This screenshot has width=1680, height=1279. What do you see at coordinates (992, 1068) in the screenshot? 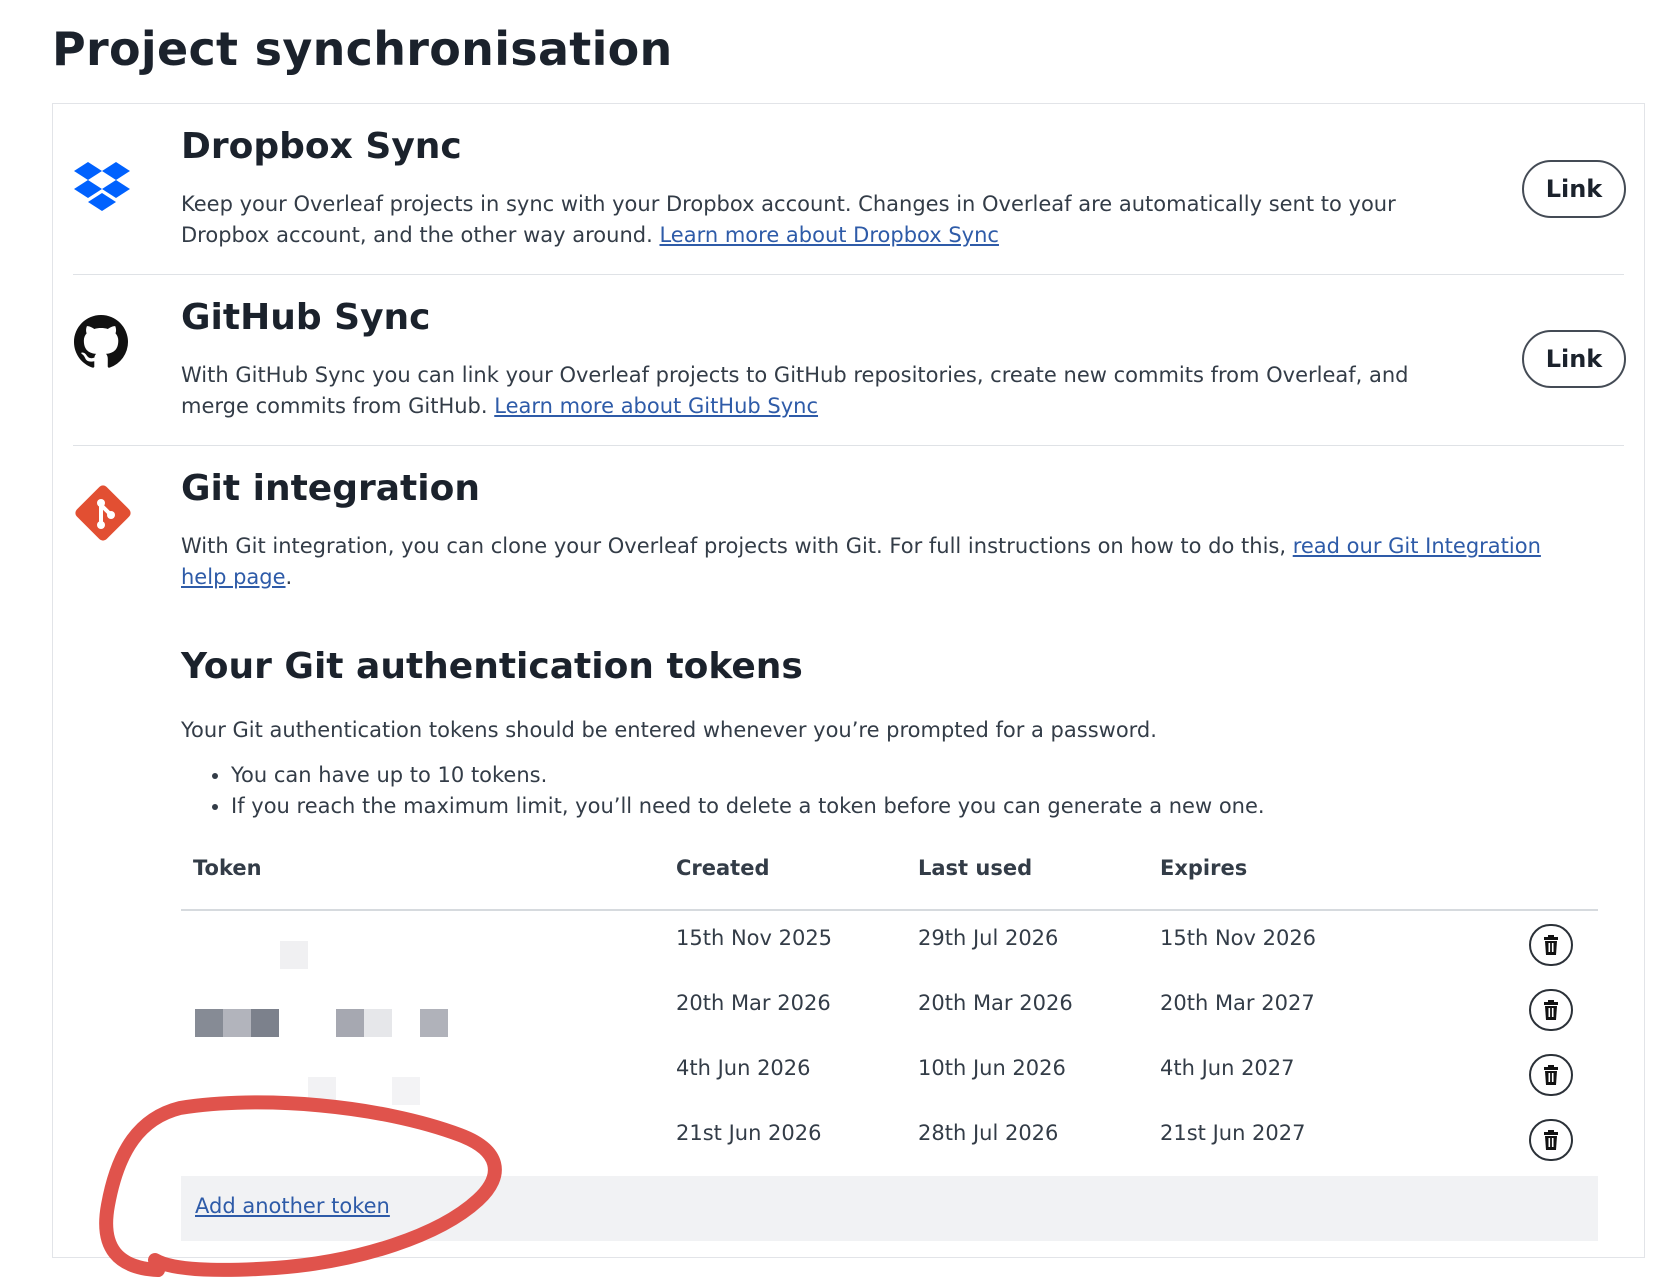
I see `last-used-cell: 10th Jun 2026` at bounding box center [992, 1068].